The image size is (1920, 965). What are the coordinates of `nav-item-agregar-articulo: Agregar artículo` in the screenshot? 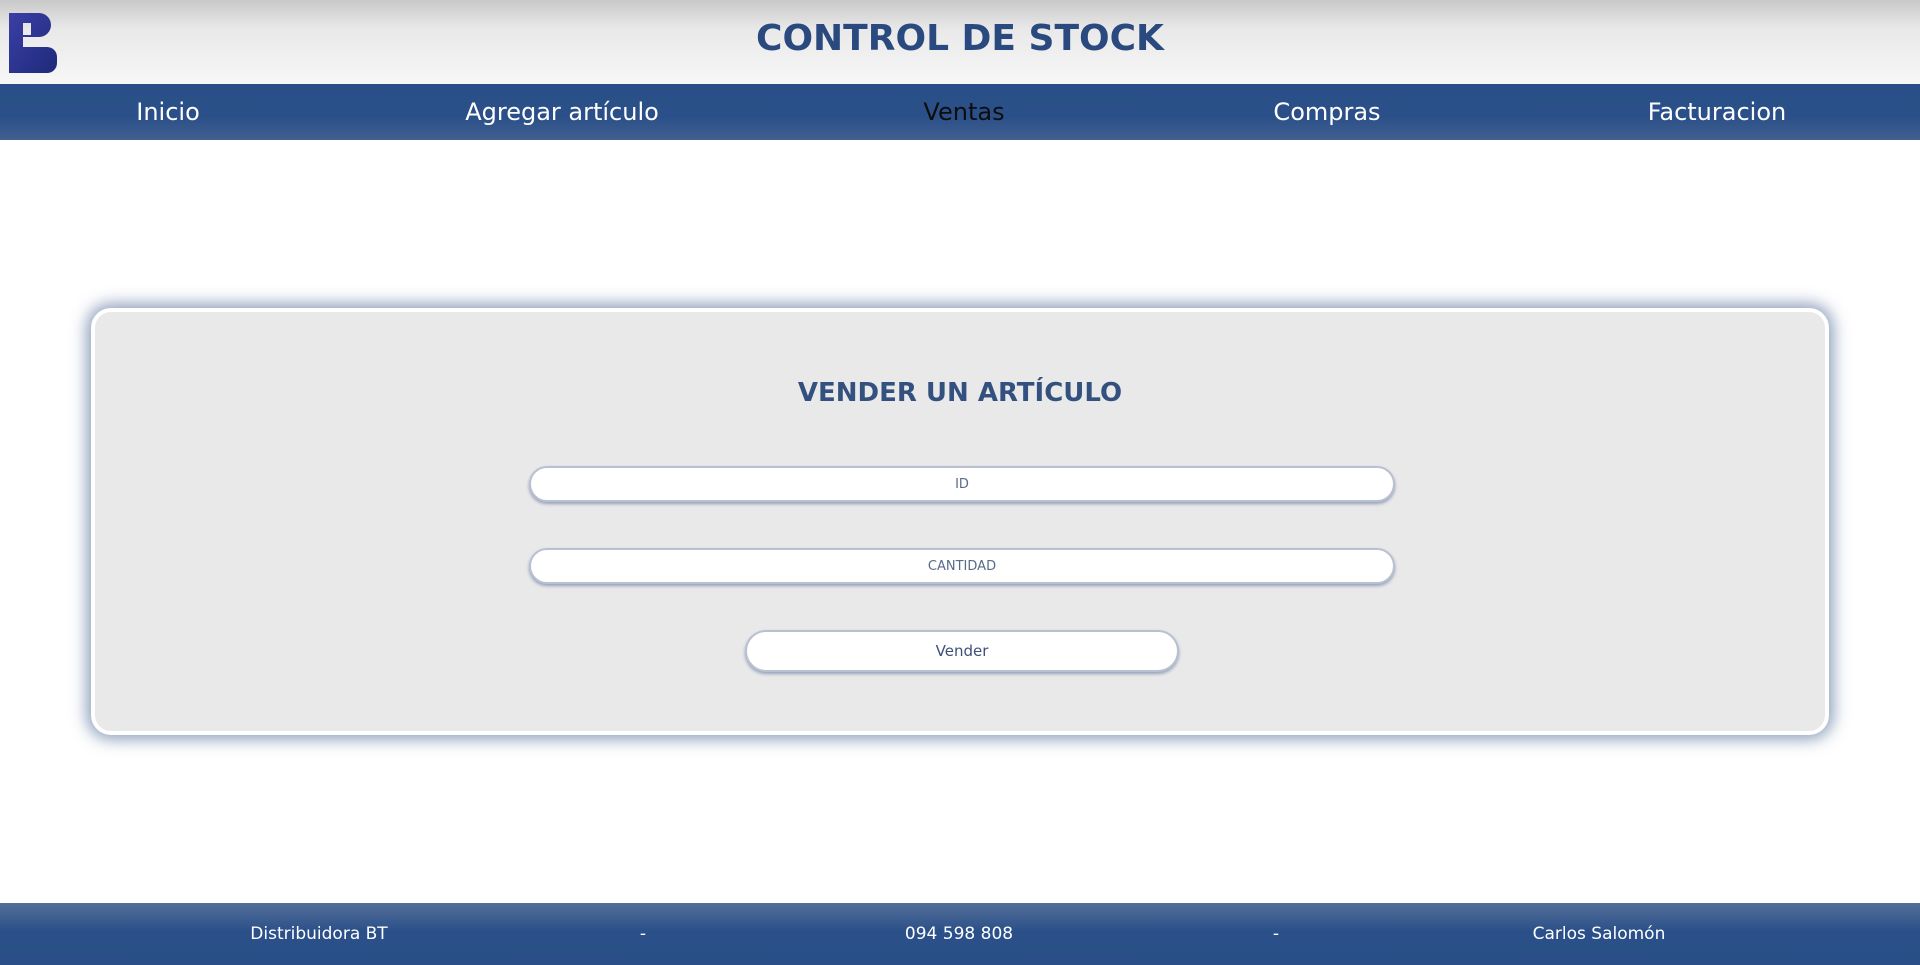 It's located at (562, 112).